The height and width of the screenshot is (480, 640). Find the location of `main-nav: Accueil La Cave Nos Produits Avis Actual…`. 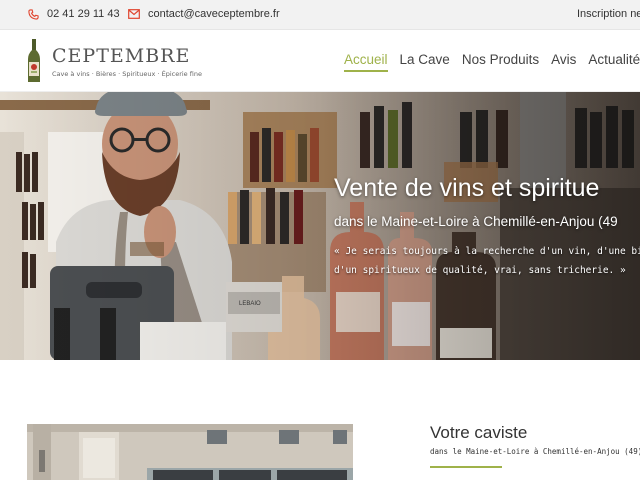

main-nav: Accueil La Cave Nos Produits Avis Actual… is located at coordinates (492, 62).